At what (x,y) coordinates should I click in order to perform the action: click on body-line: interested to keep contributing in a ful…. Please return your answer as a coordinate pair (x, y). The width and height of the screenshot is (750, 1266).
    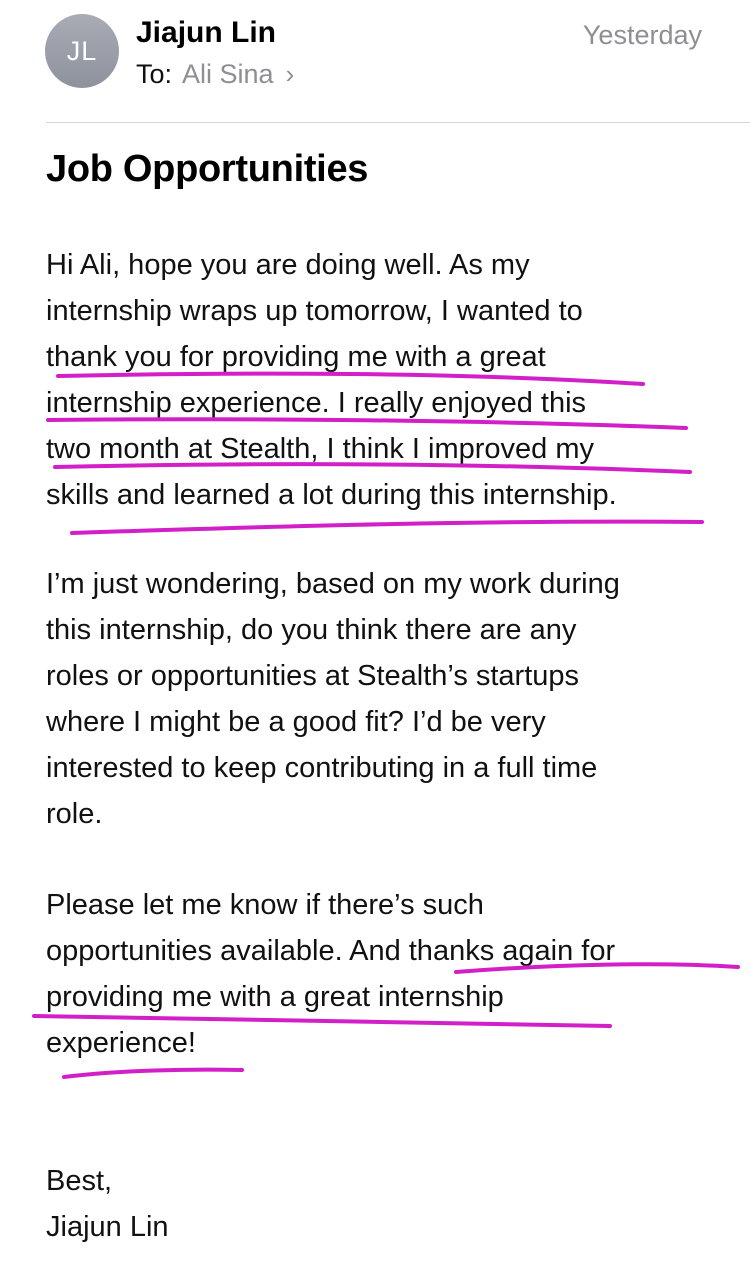
    Looking at the image, I should click on (322, 768).